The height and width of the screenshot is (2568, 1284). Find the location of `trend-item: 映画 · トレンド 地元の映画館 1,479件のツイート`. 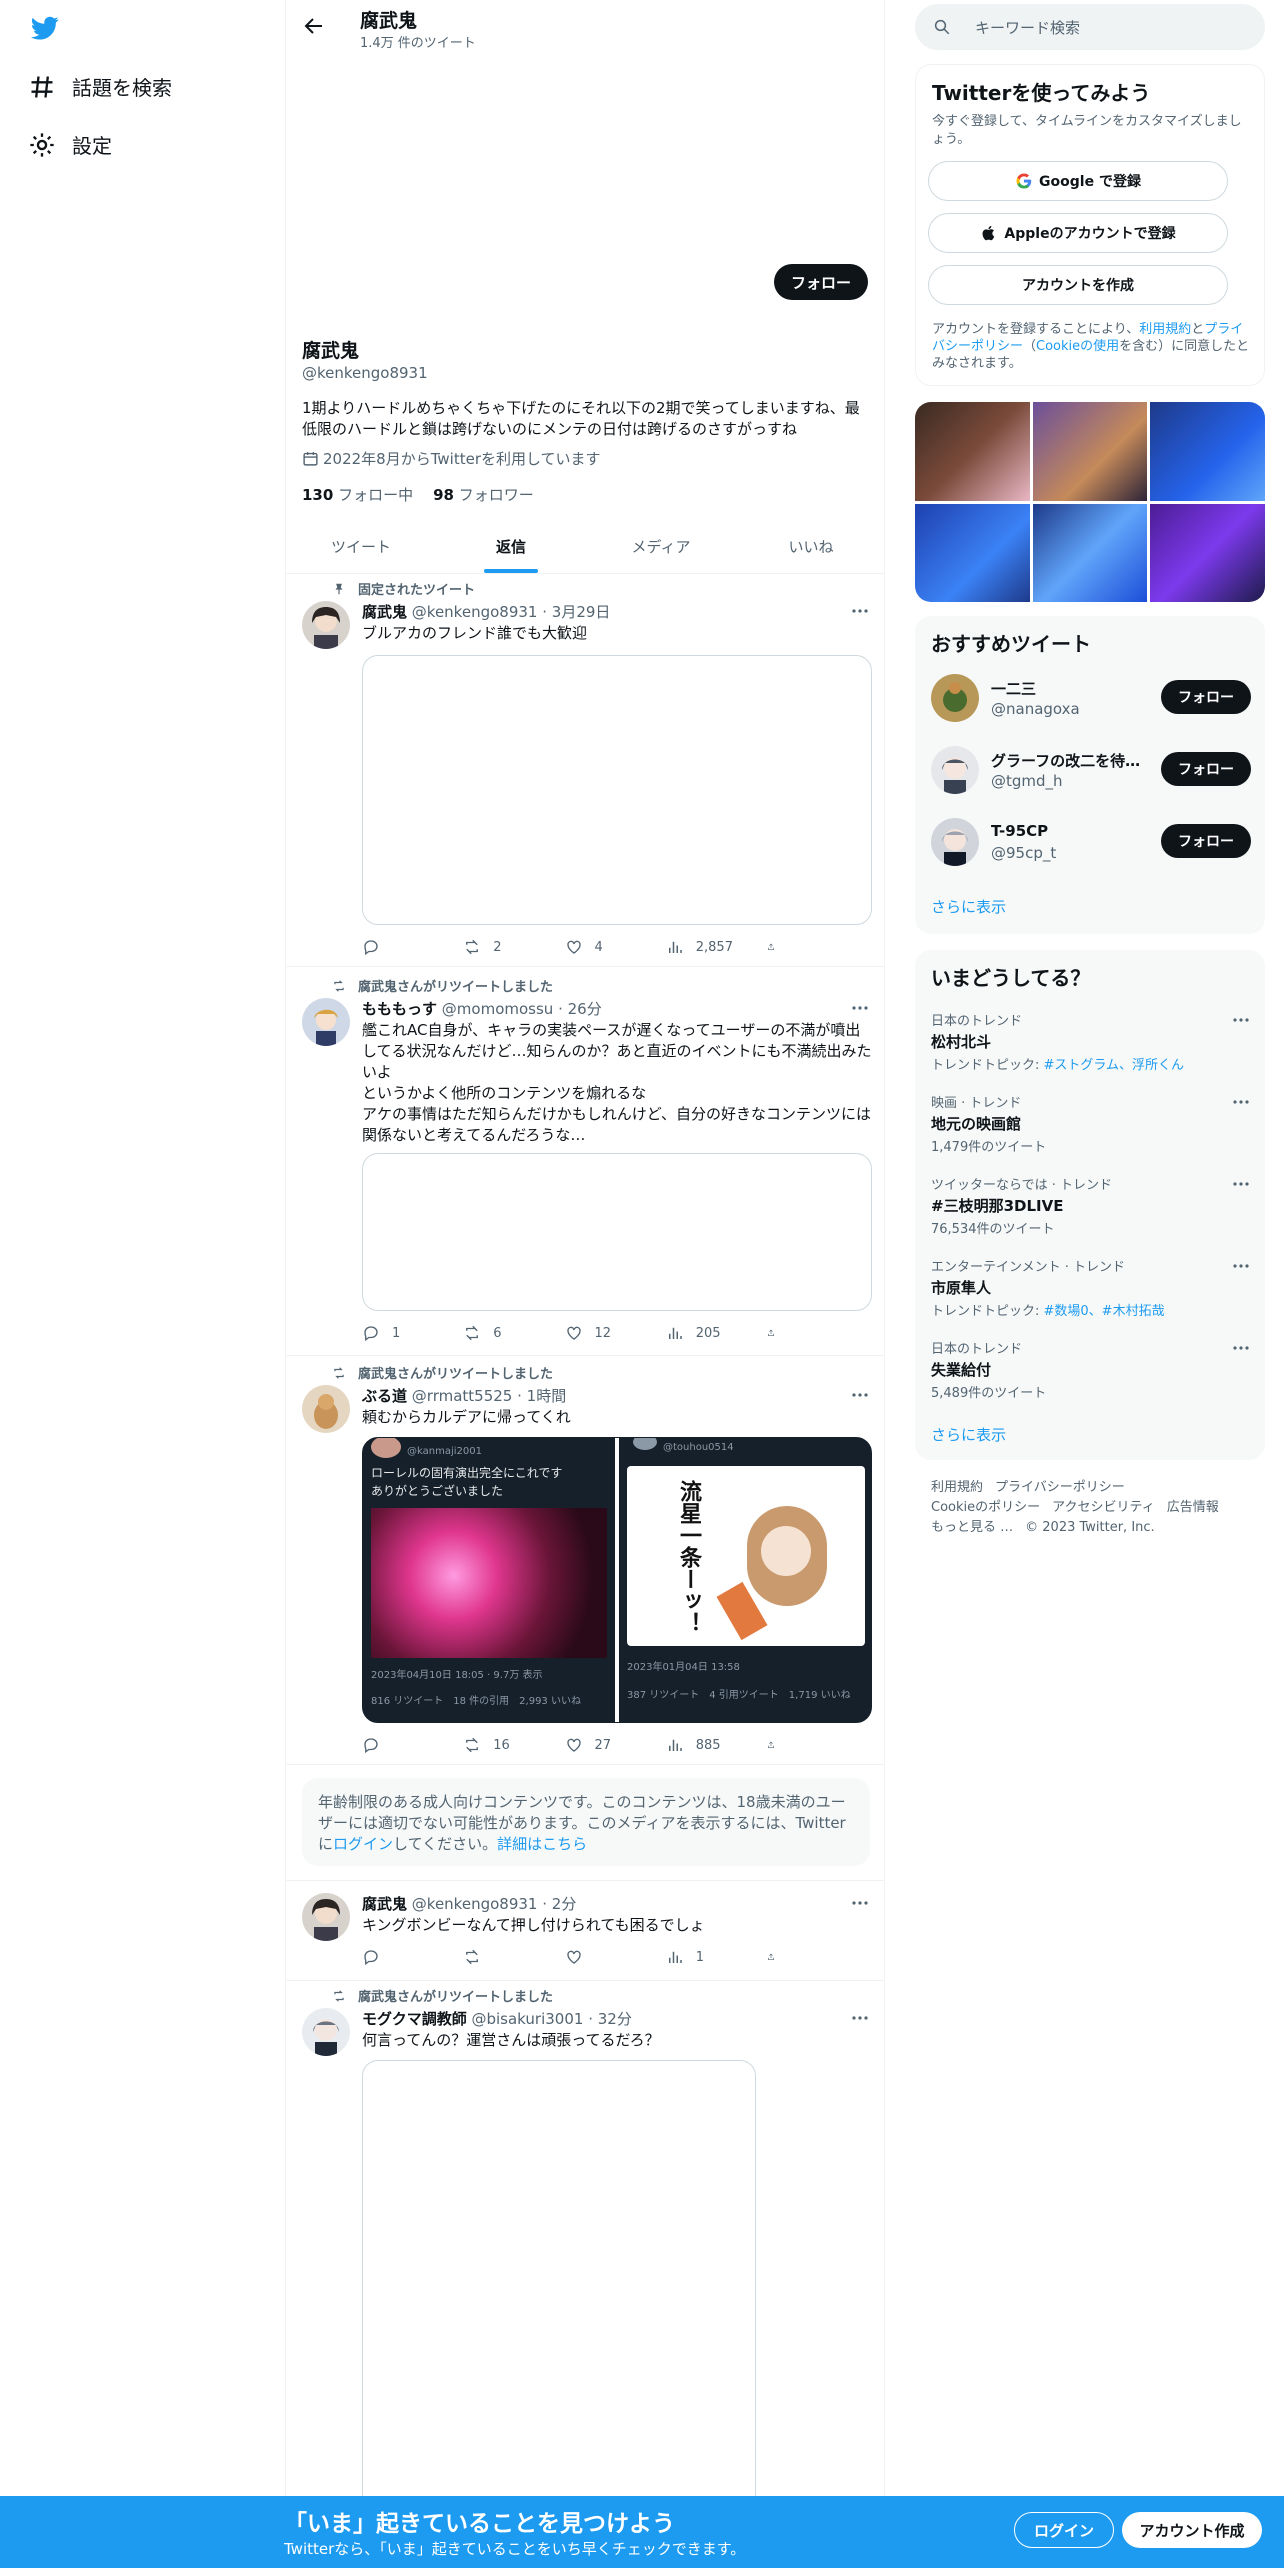

trend-item: 映画 · トレンド 地元の映画館 1,479件のツイート is located at coordinates (1091, 1123).